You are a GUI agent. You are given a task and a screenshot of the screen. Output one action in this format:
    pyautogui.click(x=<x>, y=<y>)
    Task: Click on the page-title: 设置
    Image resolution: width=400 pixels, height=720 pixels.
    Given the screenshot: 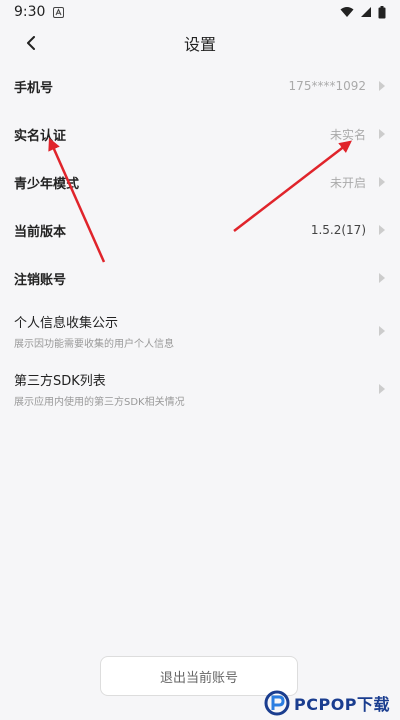 What is the action you would take?
    pyautogui.click(x=199, y=44)
    